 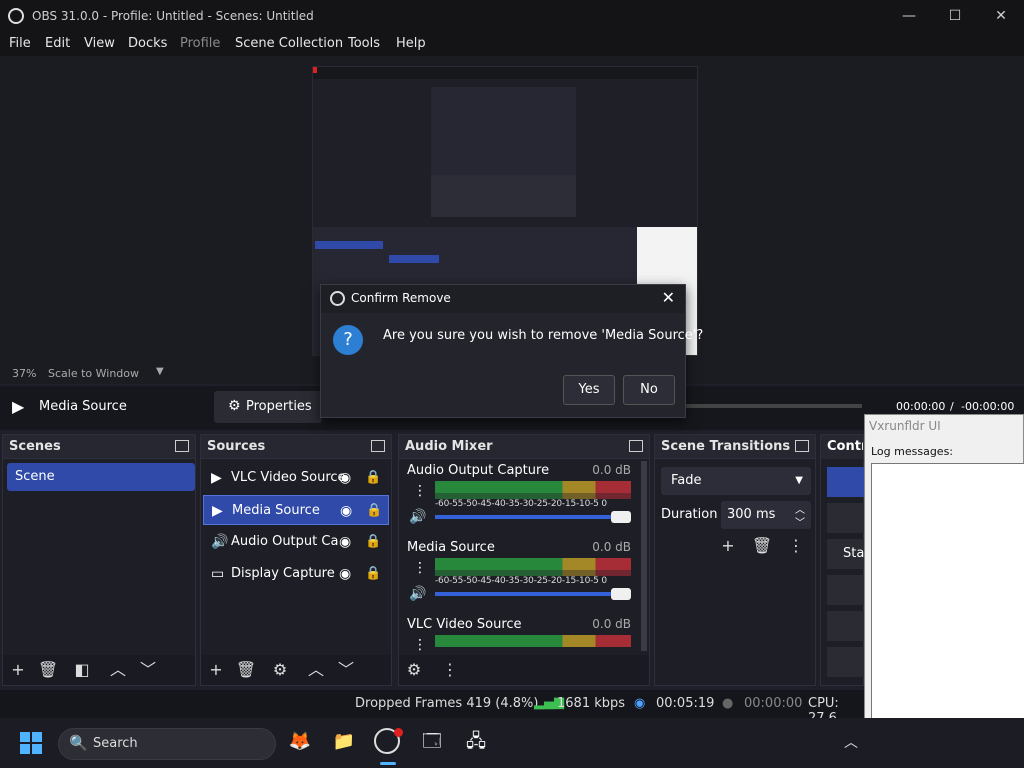 What do you see at coordinates (268, 407) in the screenshot?
I see `properties-button: ⚙ Properties` at bounding box center [268, 407].